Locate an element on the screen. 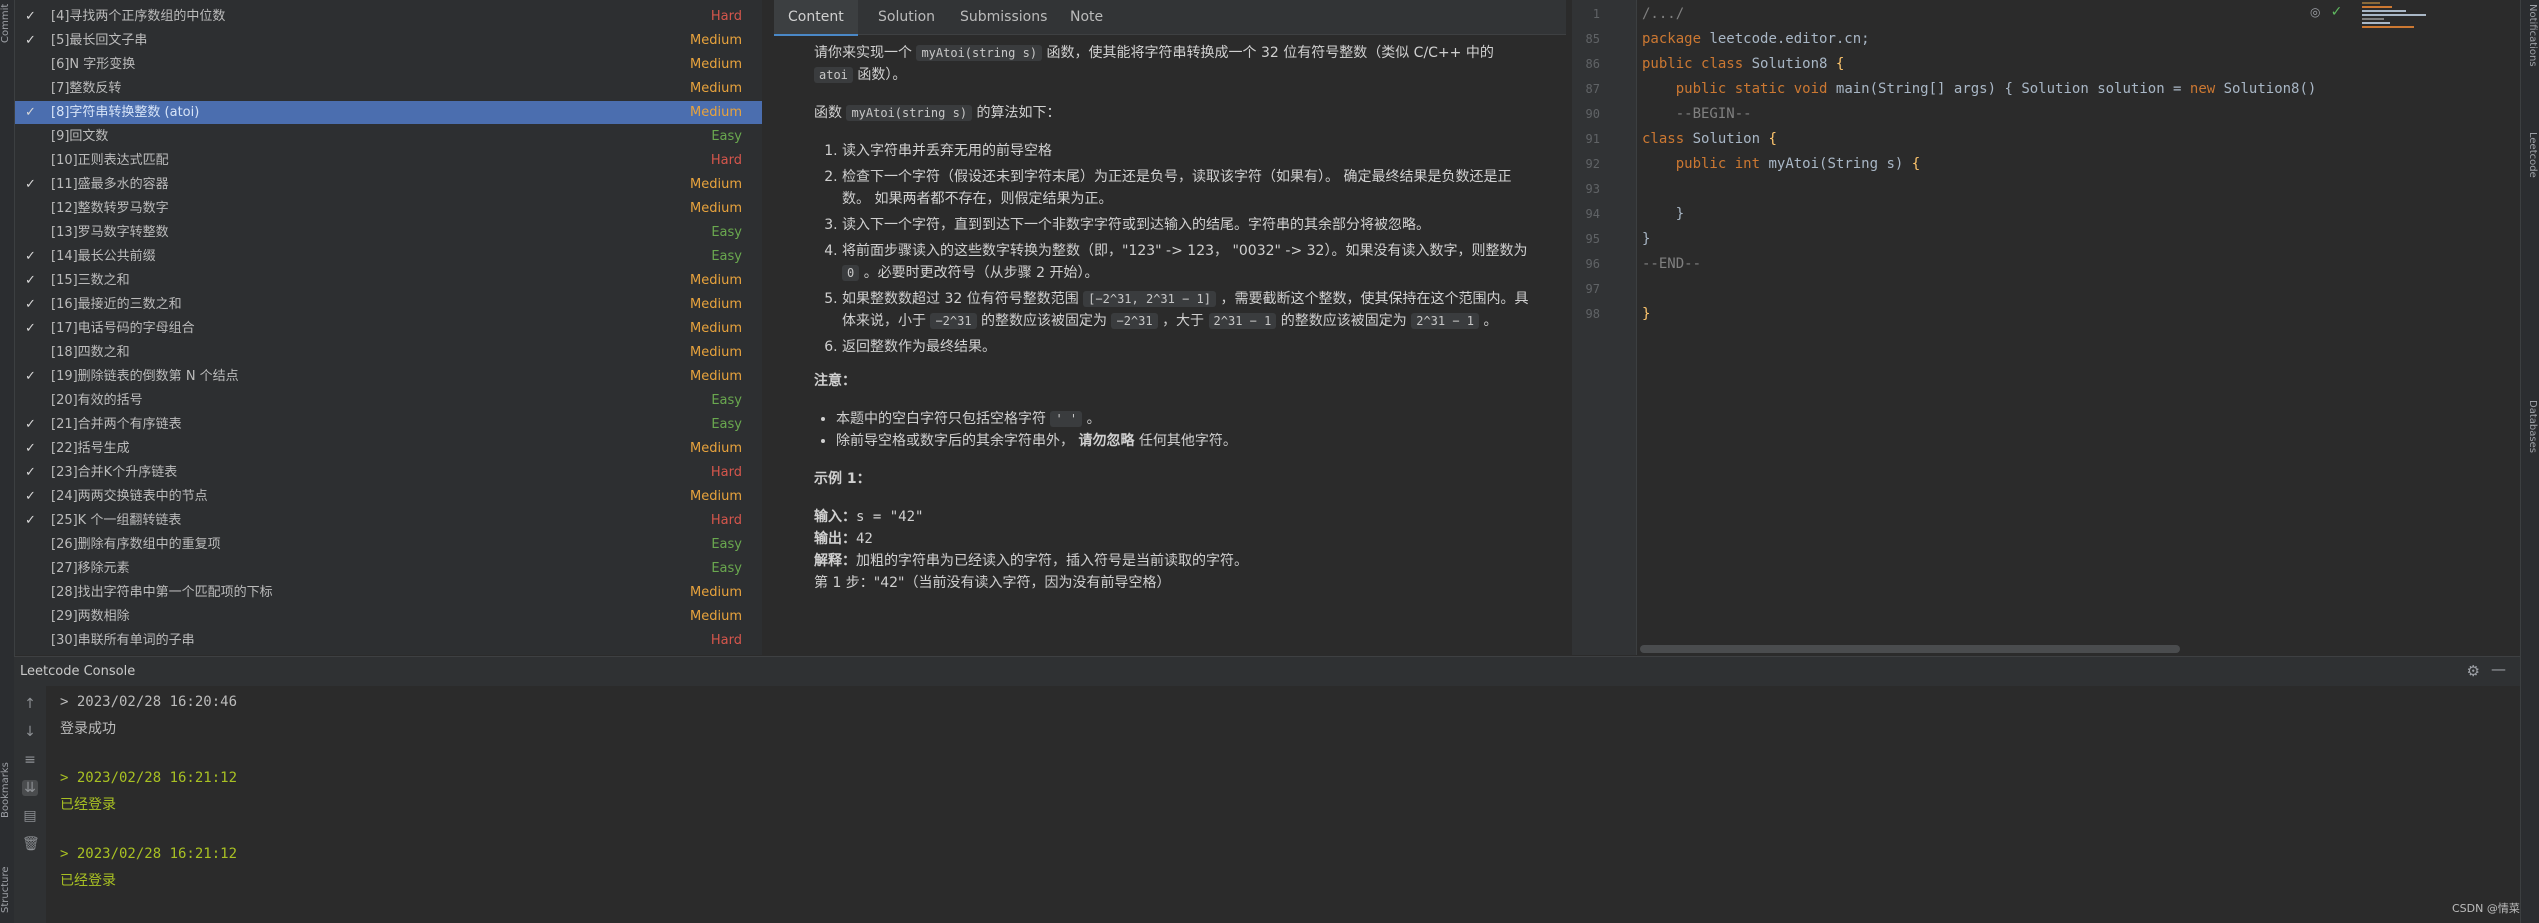  arrow-down-icon: ↓ is located at coordinates (30, 732).